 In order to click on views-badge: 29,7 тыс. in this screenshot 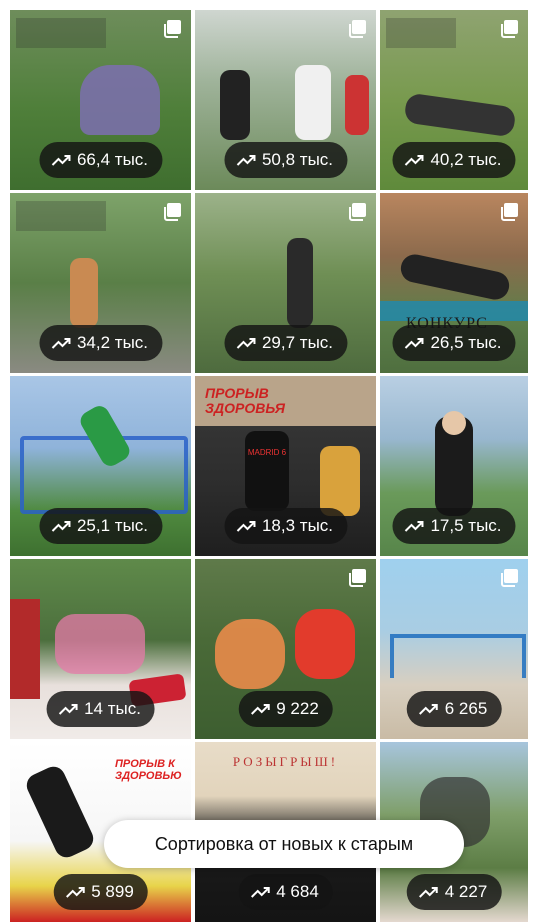, I will do `click(285, 343)`.